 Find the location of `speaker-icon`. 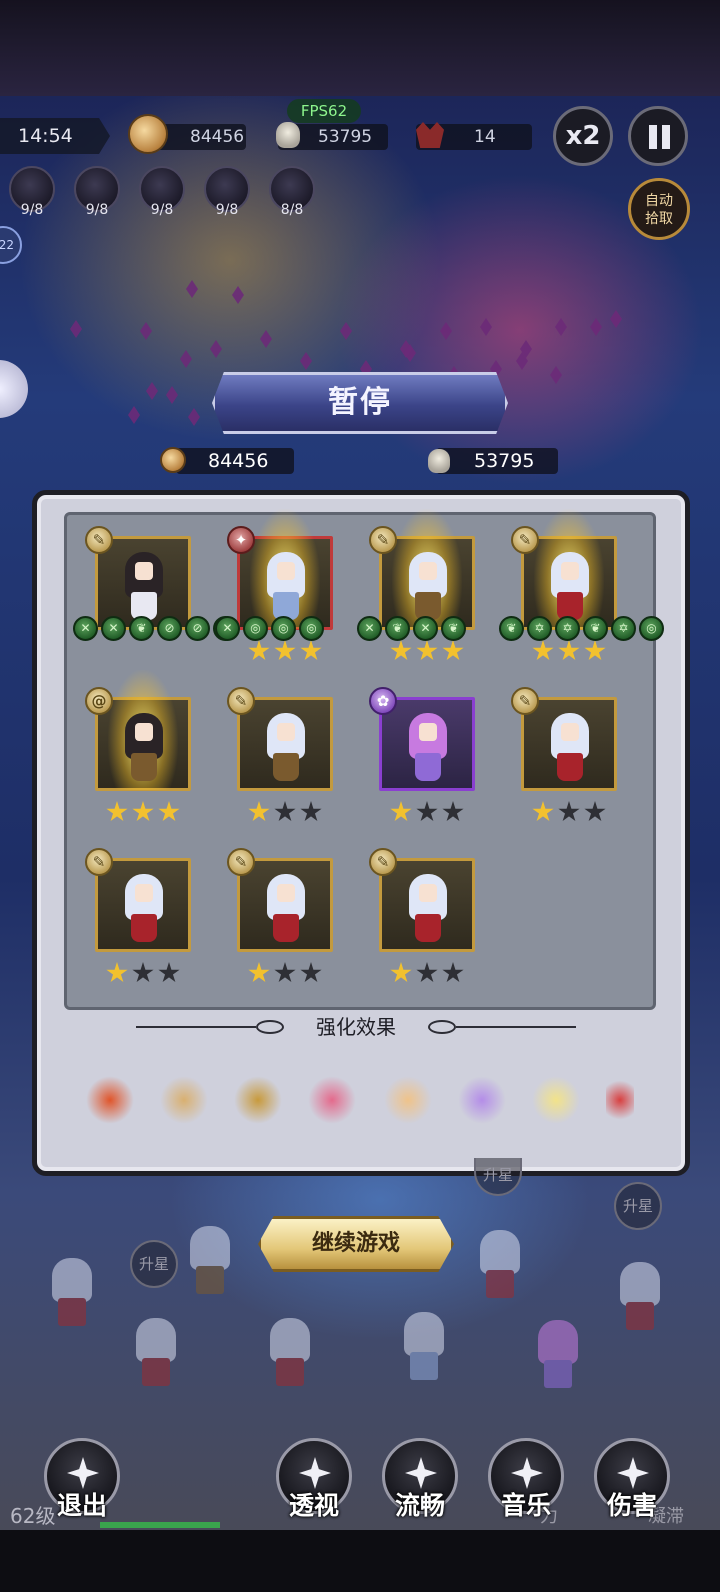

speaker-icon is located at coordinates (527, 1473).